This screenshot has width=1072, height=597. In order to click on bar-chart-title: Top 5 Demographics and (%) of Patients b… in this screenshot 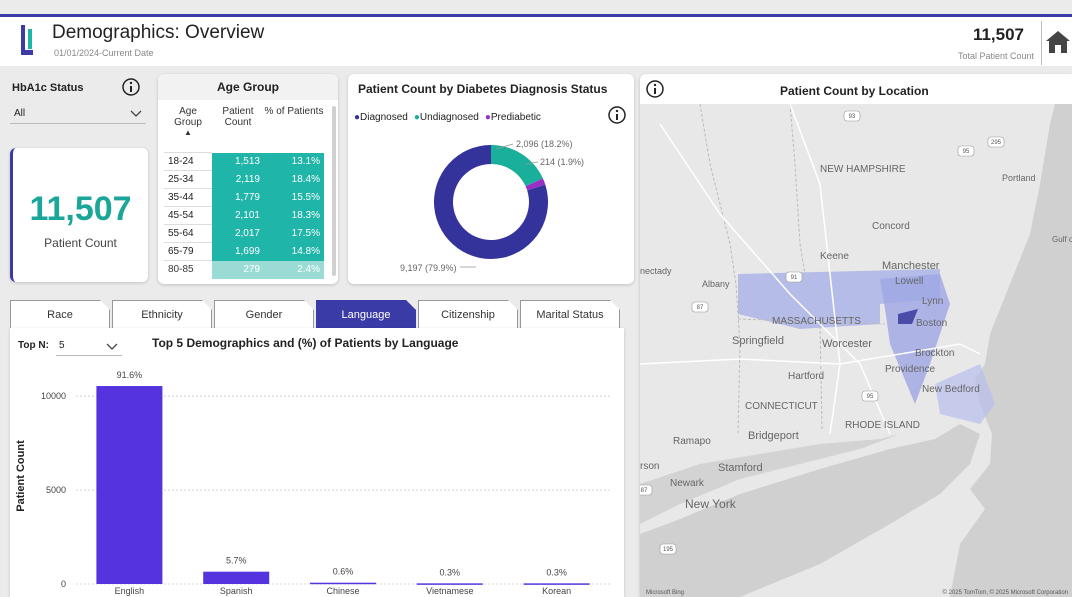, I will do `click(305, 343)`.